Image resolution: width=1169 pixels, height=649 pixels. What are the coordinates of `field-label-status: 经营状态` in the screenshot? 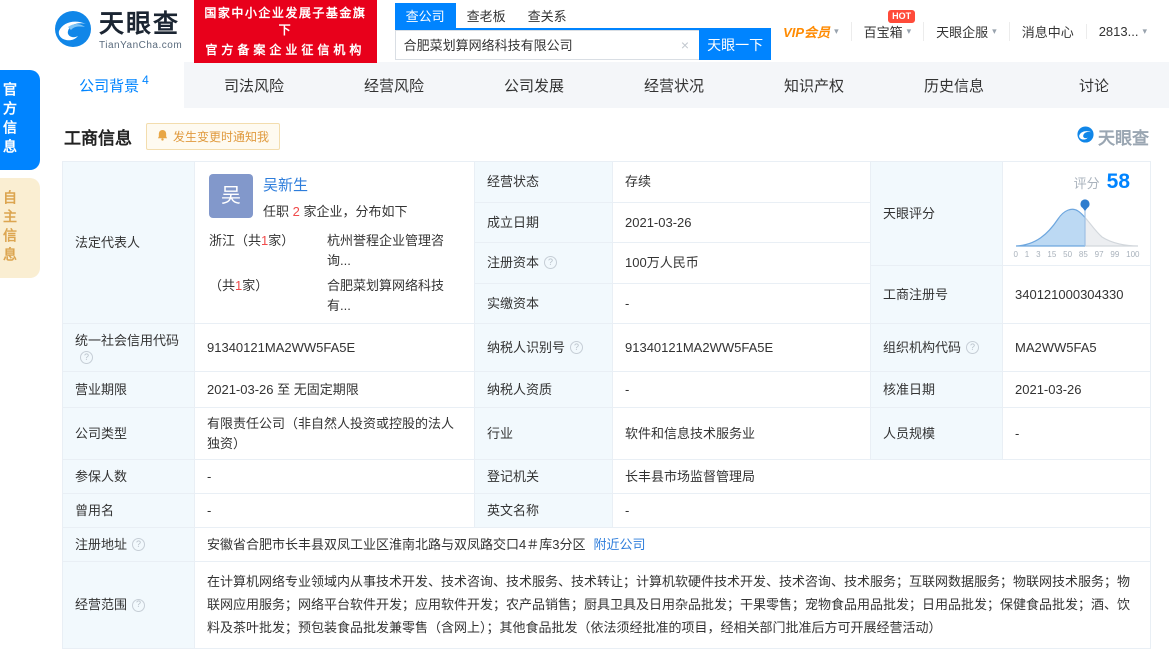 It's located at (544, 182).